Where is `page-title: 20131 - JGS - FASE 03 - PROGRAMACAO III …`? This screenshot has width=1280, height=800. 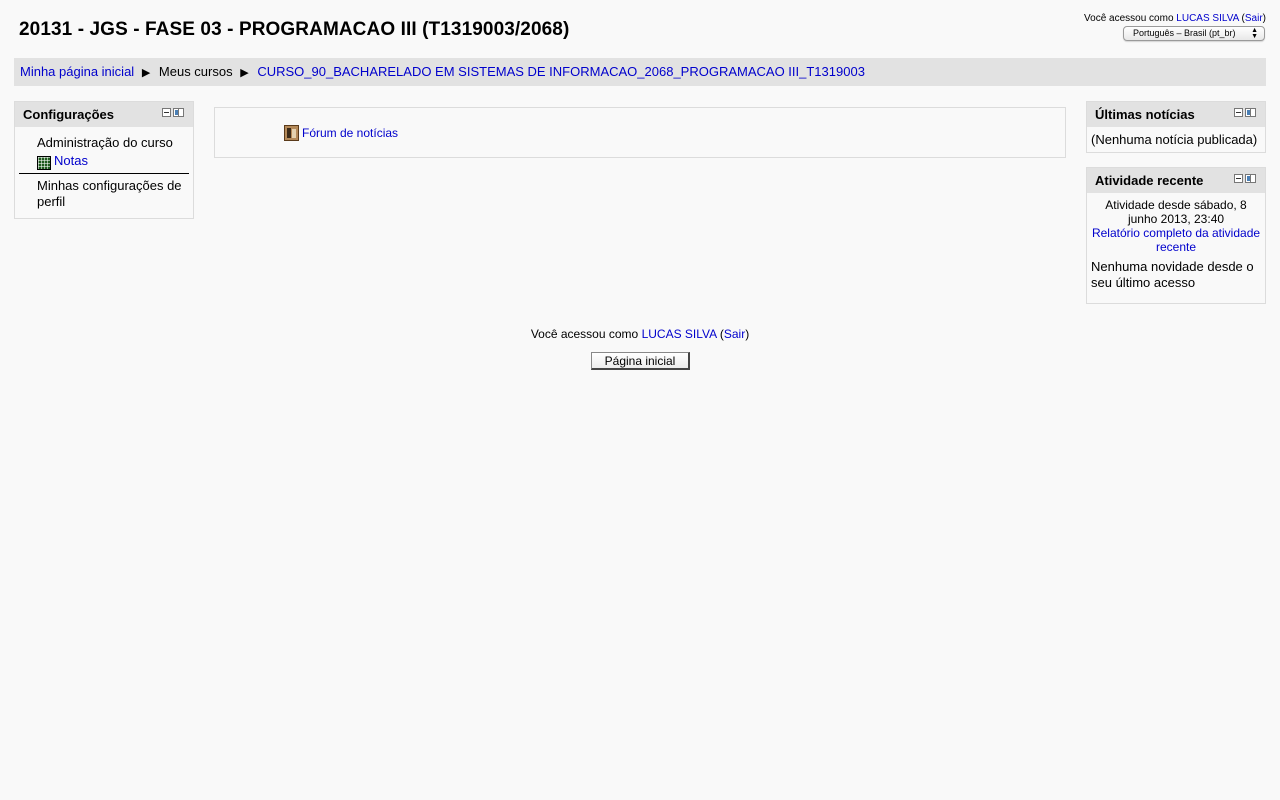 page-title: 20131 - JGS - FASE 03 - PROGRAMACAO III … is located at coordinates (294, 29).